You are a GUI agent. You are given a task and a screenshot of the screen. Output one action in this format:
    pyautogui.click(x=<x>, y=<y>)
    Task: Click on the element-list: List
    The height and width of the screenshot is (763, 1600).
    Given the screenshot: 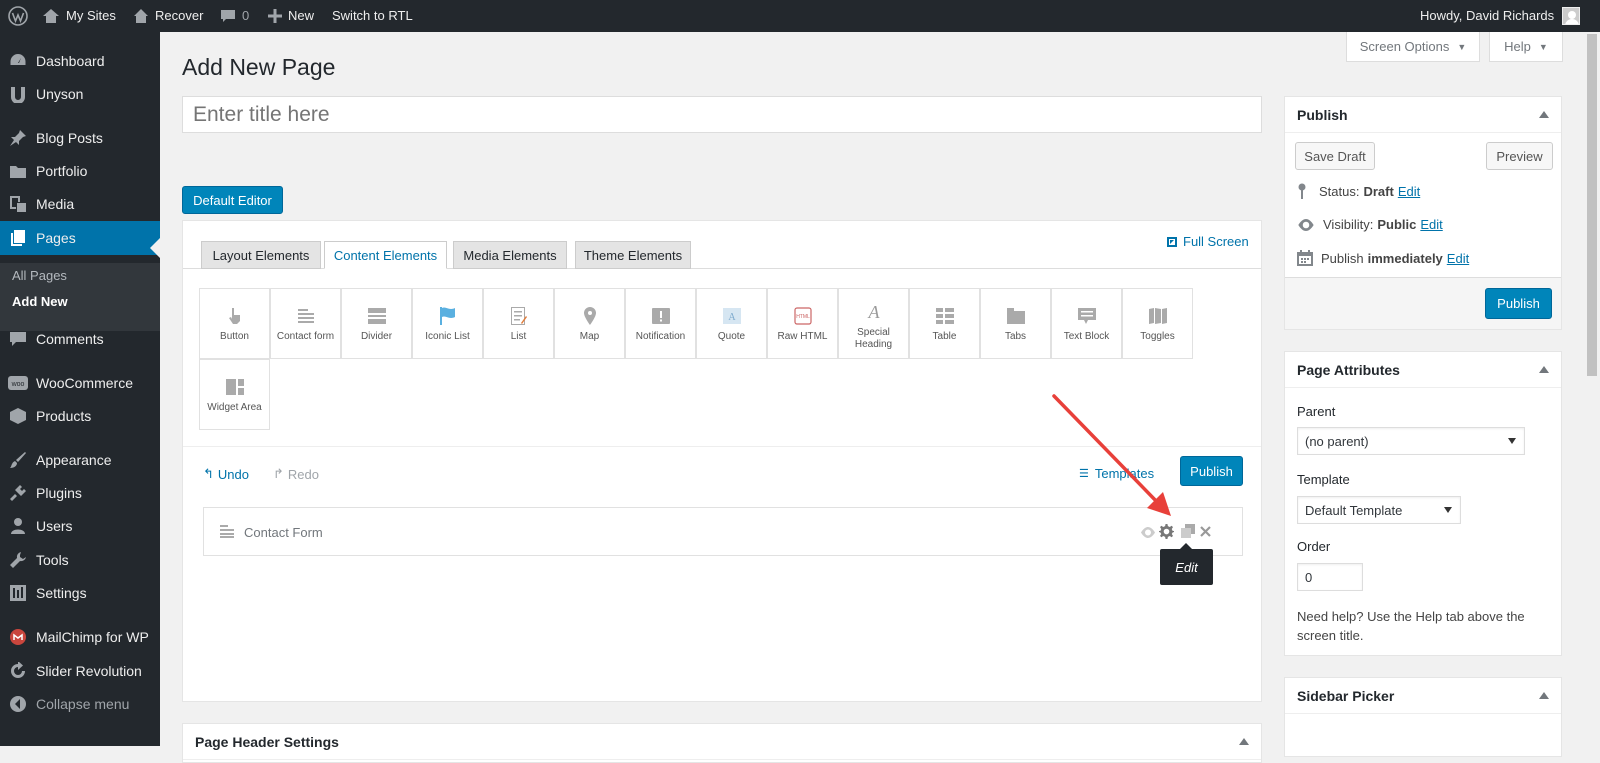 What is the action you would take?
    pyautogui.click(x=518, y=323)
    